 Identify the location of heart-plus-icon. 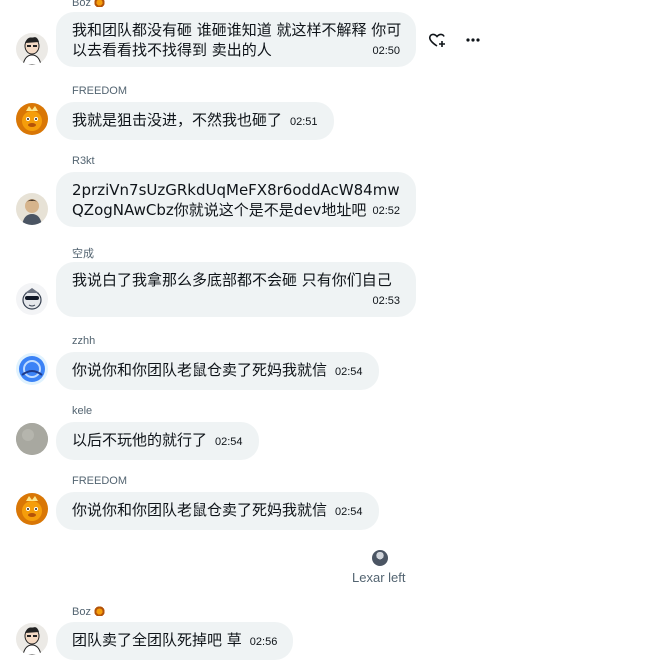
(437, 40).